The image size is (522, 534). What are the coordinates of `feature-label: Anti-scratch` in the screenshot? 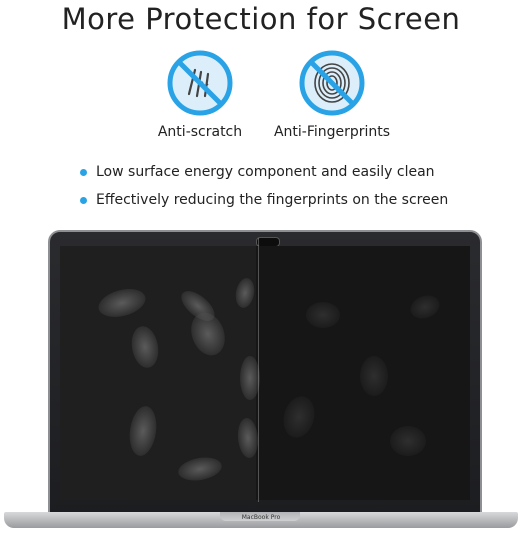 It's located at (200, 132).